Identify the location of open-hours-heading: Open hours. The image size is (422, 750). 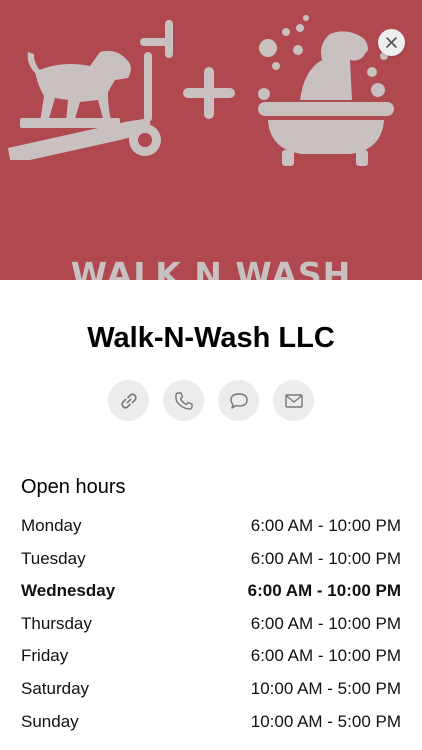
(73, 487).